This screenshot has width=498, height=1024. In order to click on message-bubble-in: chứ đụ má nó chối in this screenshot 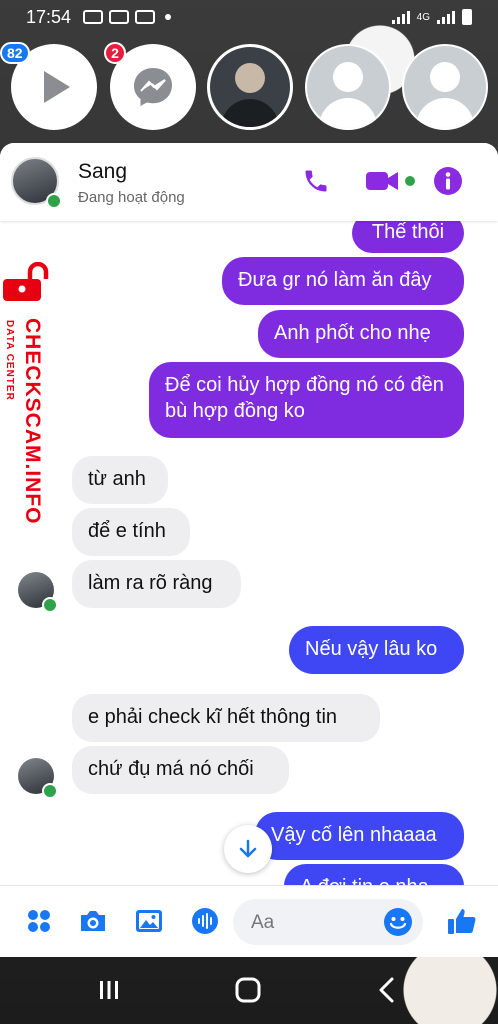, I will do `click(180, 770)`.